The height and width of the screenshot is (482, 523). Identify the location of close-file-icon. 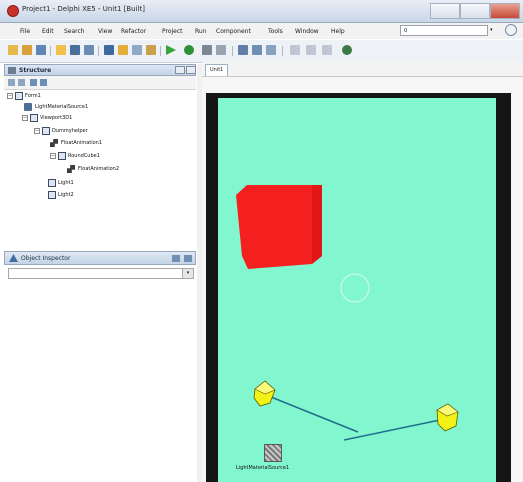
(89, 50).